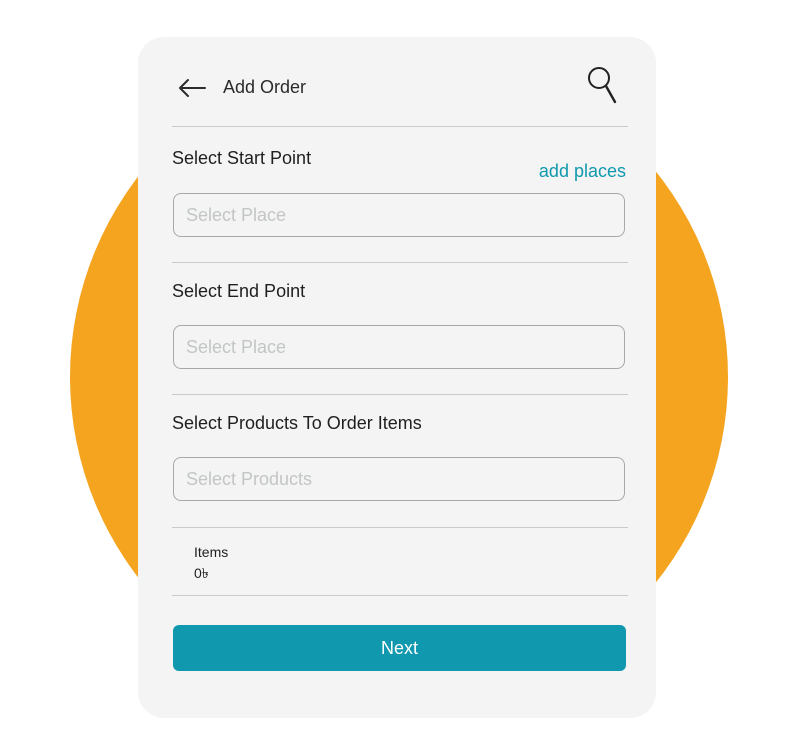  Describe the element at coordinates (400, 126) in the screenshot. I see `header-divider` at that location.